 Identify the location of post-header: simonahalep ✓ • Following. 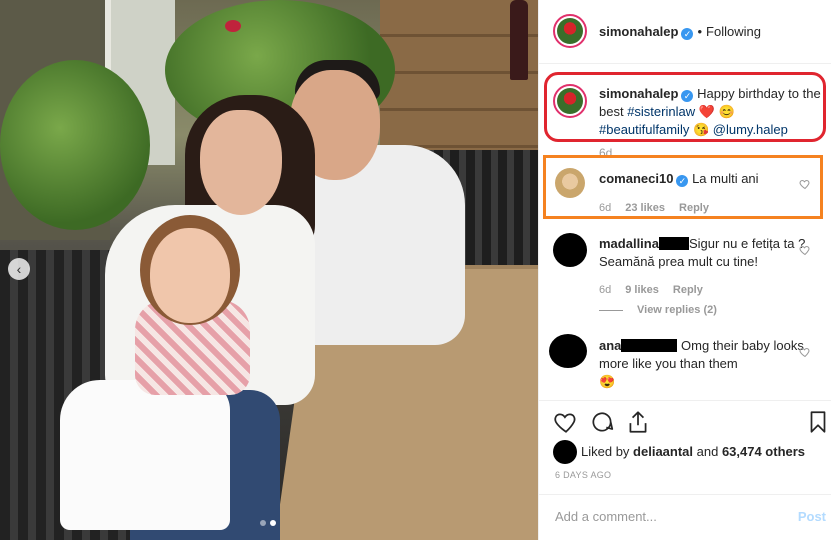
(685, 32).